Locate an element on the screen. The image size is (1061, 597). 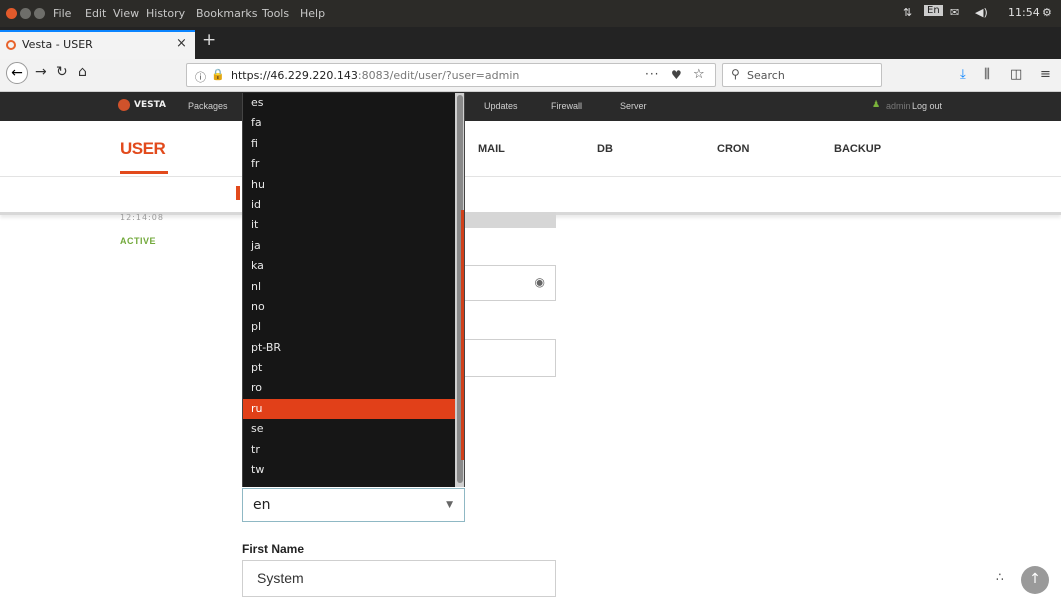
search-icon: ⚲ is located at coordinates (735, 74).